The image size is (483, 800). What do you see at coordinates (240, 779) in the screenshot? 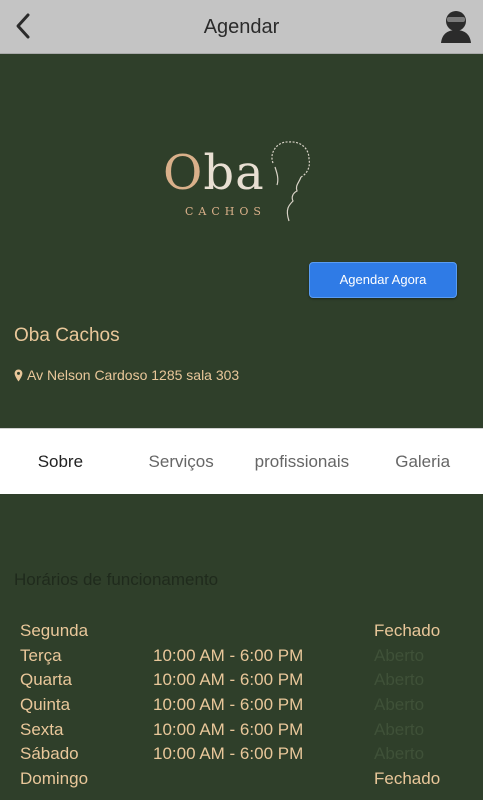
I see `hours-row: Domingo Fechado` at bounding box center [240, 779].